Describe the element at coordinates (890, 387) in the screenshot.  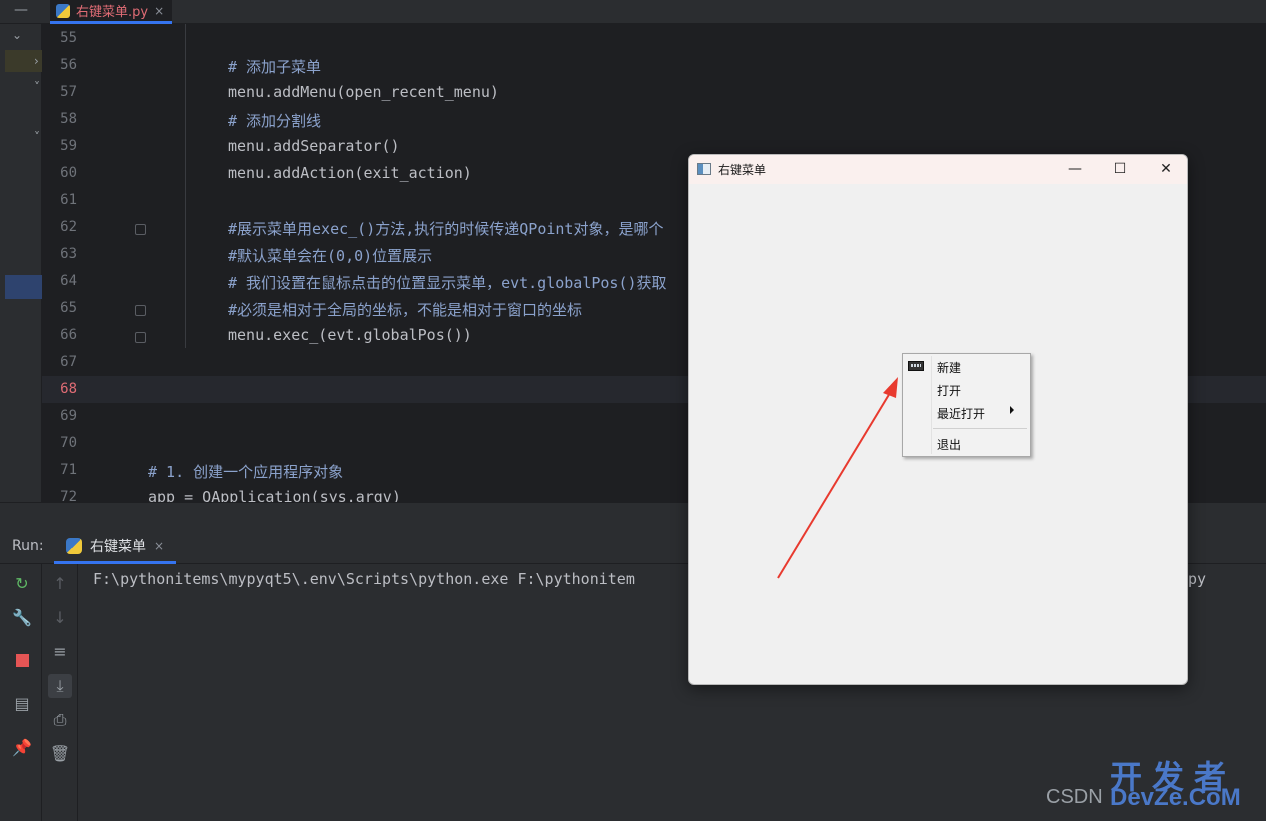
I see `arrow-head` at that location.